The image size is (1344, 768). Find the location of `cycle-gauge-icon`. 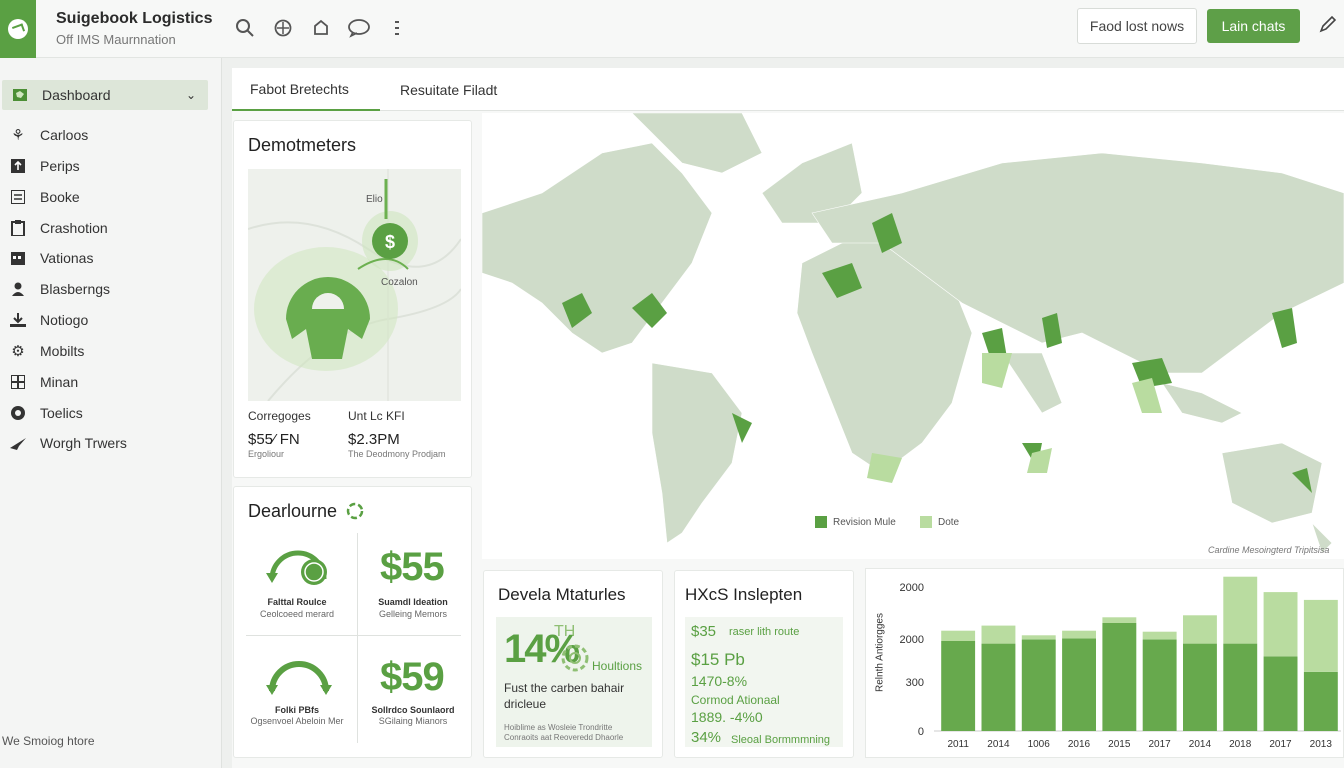

cycle-gauge-icon is located at coordinates (299, 676).